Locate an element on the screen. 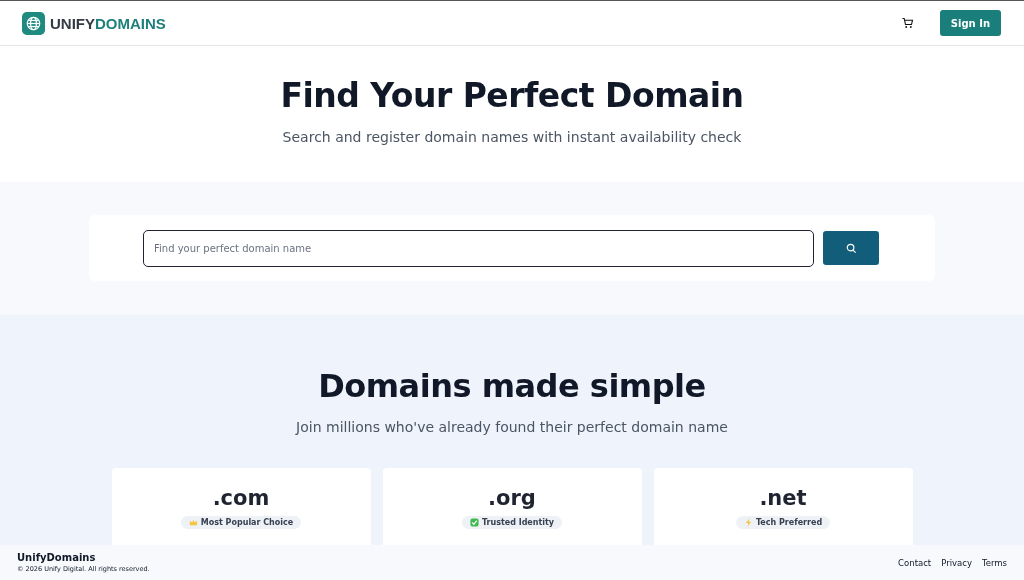 The height and width of the screenshot is (580, 1024). crown-icon is located at coordinates (193, 522).